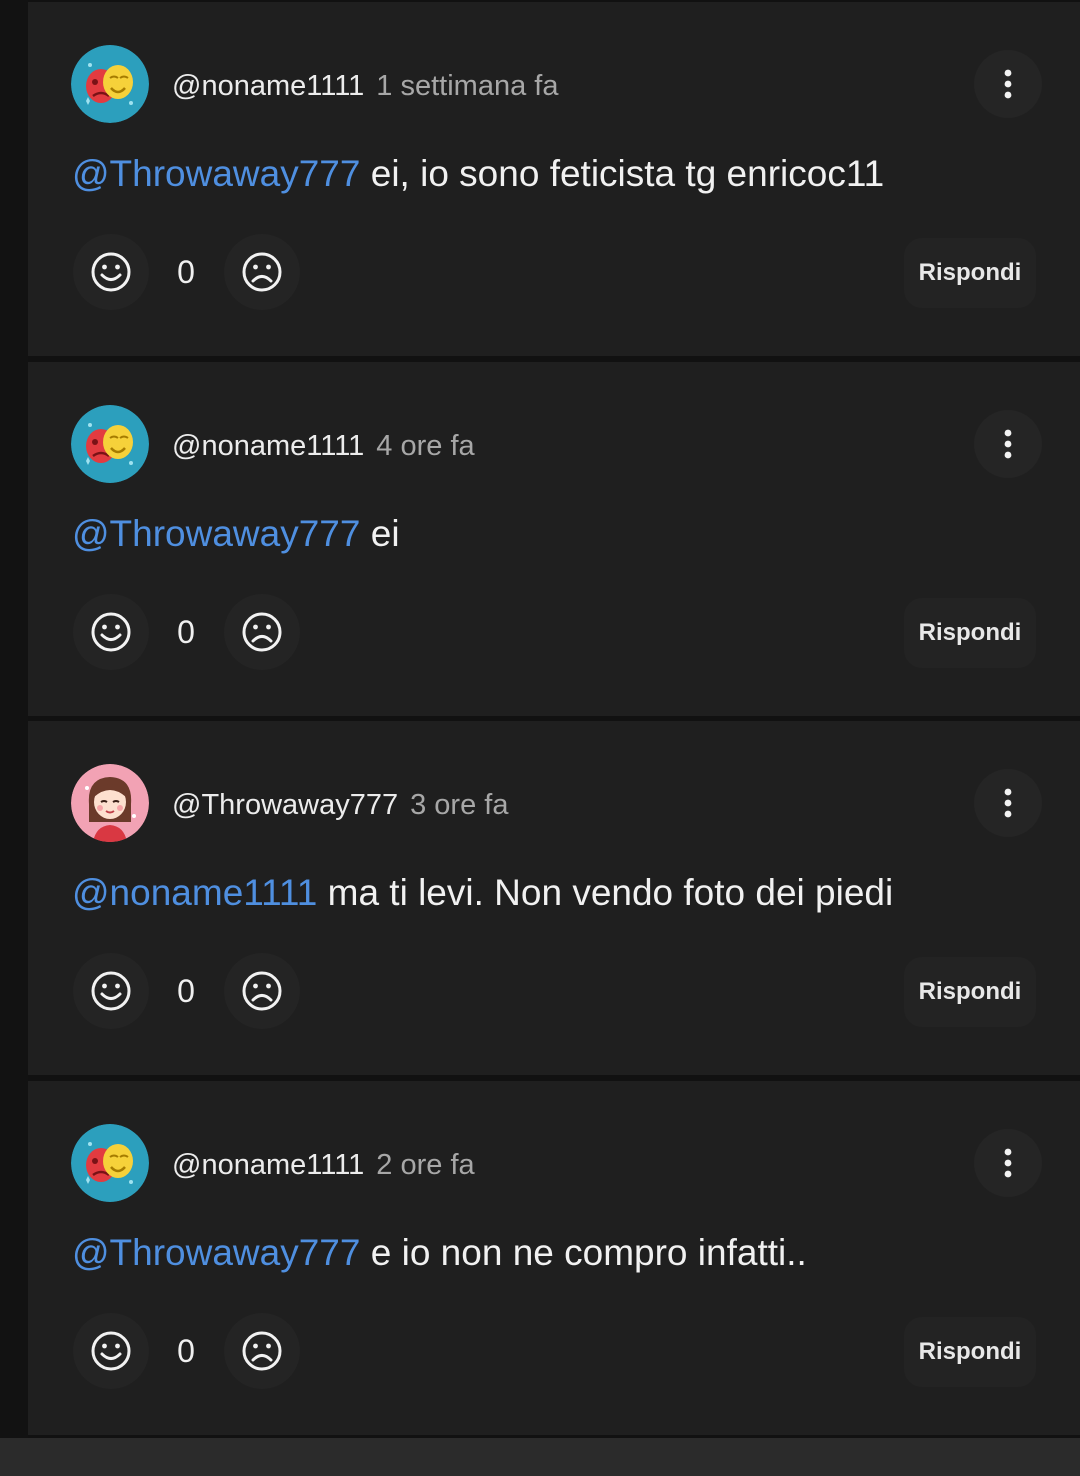 Image resolution: width=1080 pixels, height=1476 pixels. Describe the element at coordinates (14, 719) in the screenshot. I see `left-edge-strip` at that location.